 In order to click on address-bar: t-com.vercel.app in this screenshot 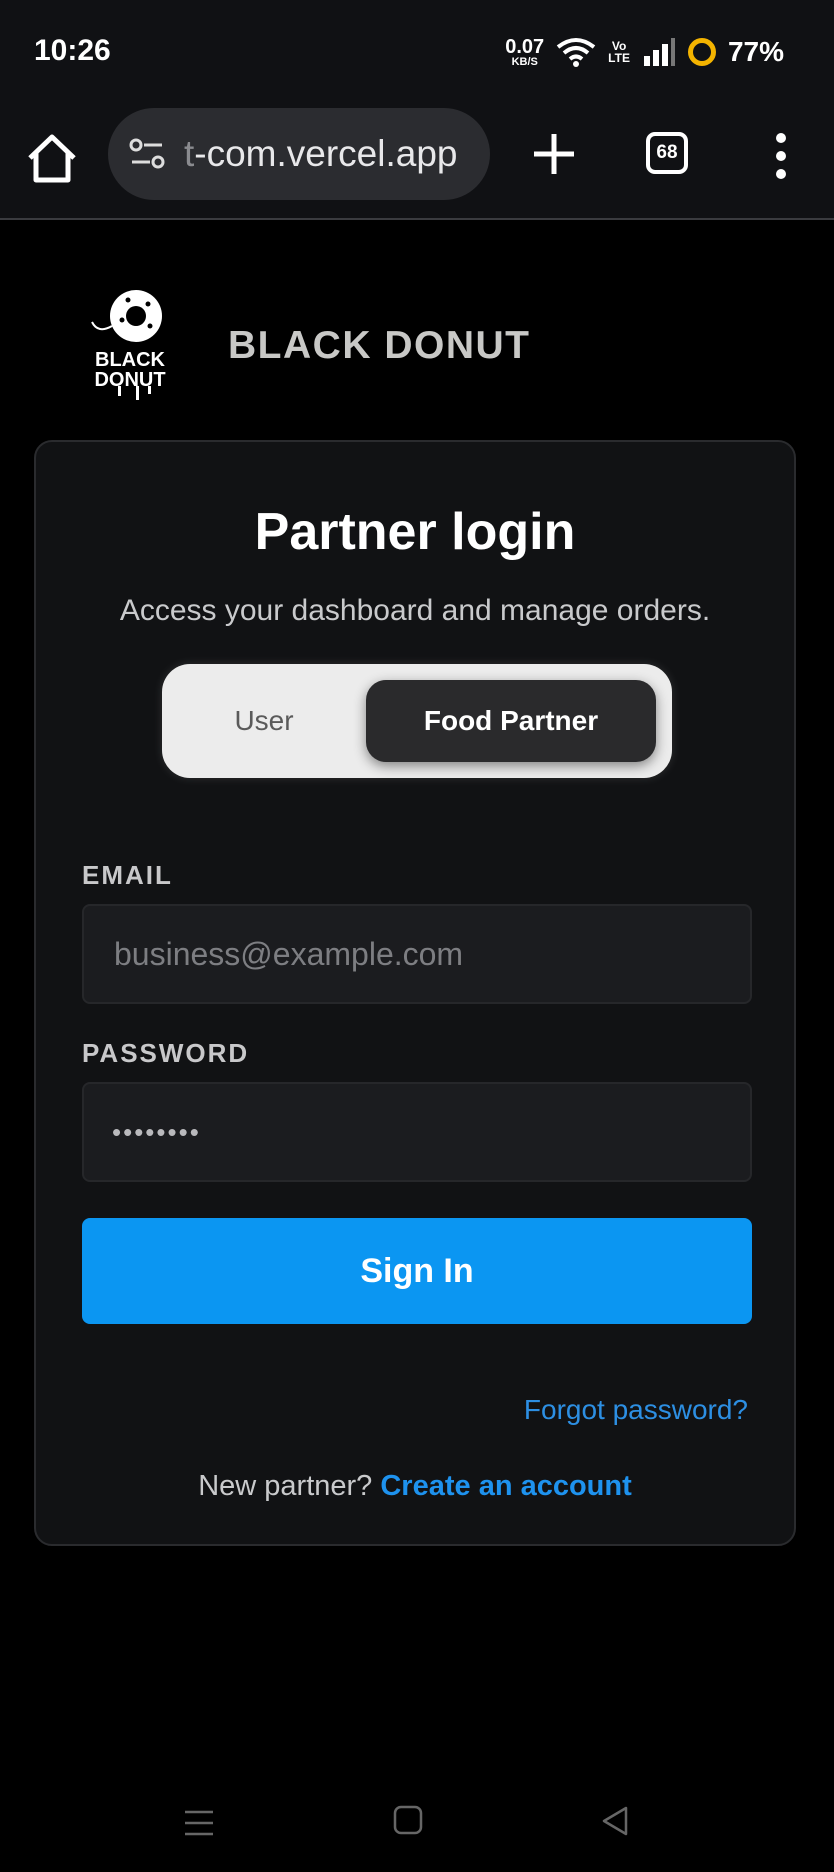, I will do `click(299, 154)`.